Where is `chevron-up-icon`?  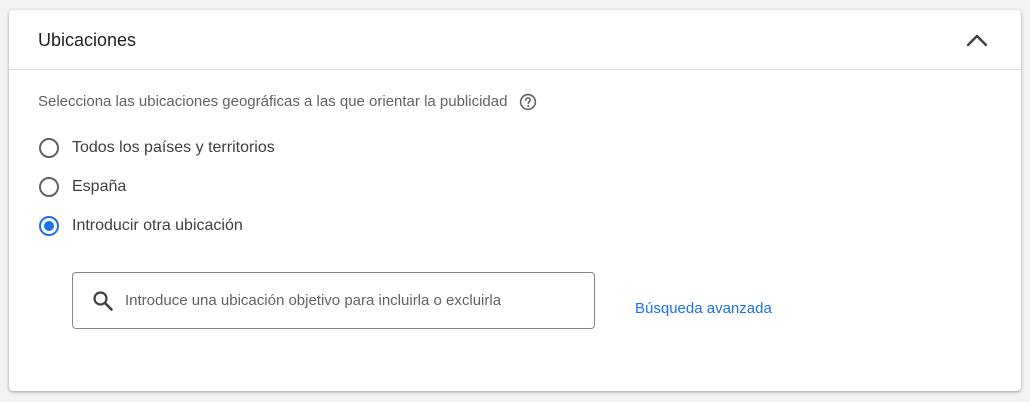
chevron-up-icon is located at coordinates (977, 40).